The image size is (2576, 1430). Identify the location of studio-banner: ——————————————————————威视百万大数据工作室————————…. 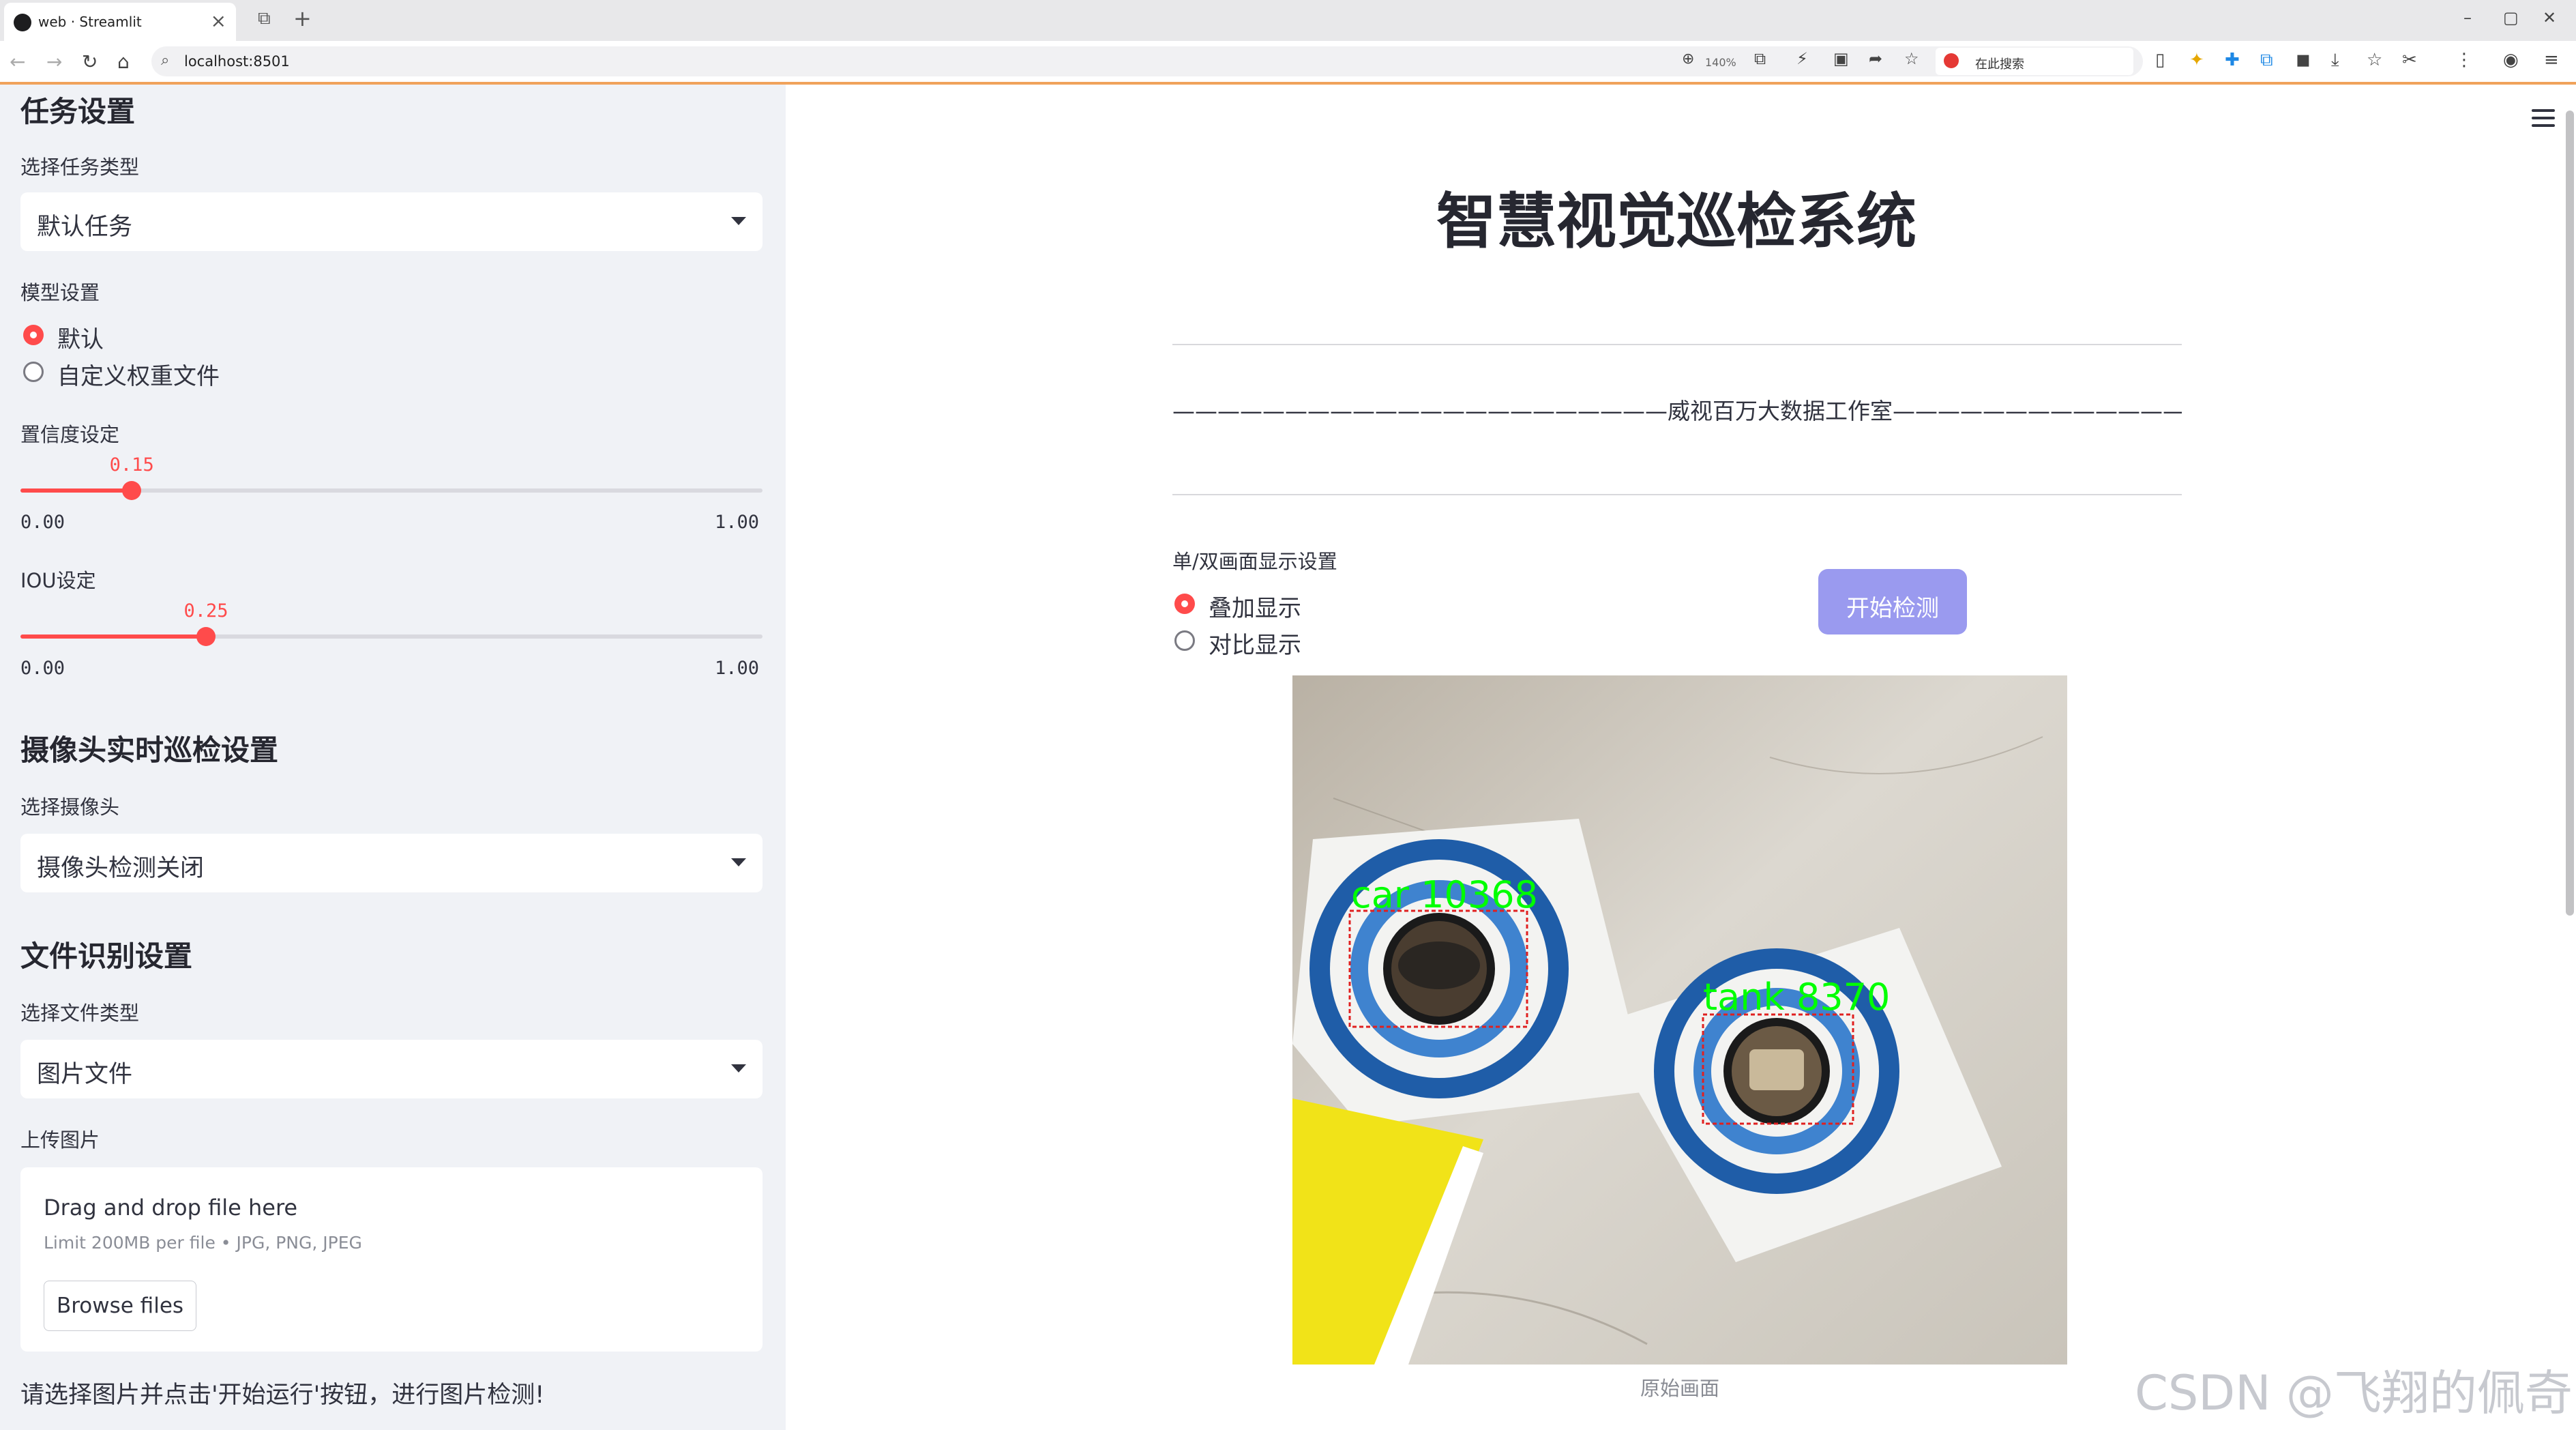
(1677, 411).